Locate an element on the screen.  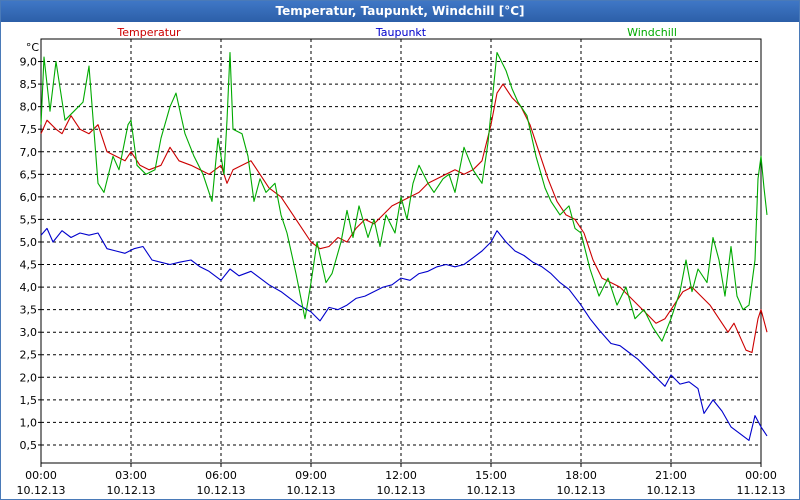
y-tick-label: 0,5 is located at coordinates (29, 445).